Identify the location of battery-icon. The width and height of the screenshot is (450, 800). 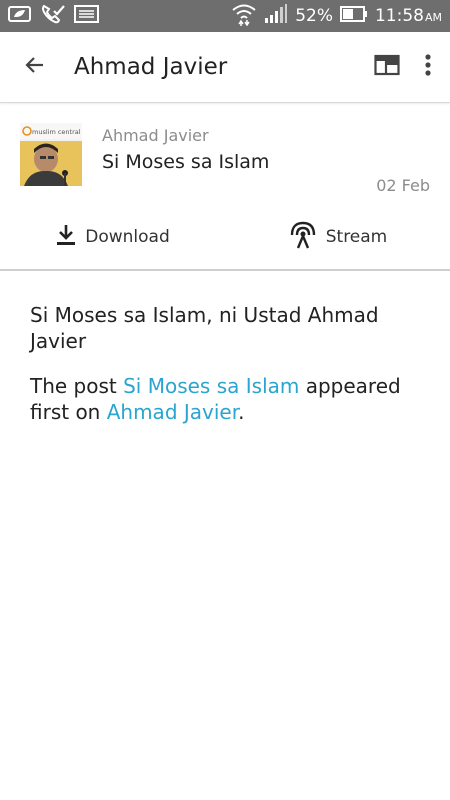
(353, 16).